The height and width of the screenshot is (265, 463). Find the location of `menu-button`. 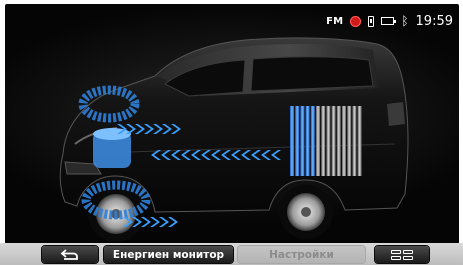

menu-button is located at coordinates (402, 254).